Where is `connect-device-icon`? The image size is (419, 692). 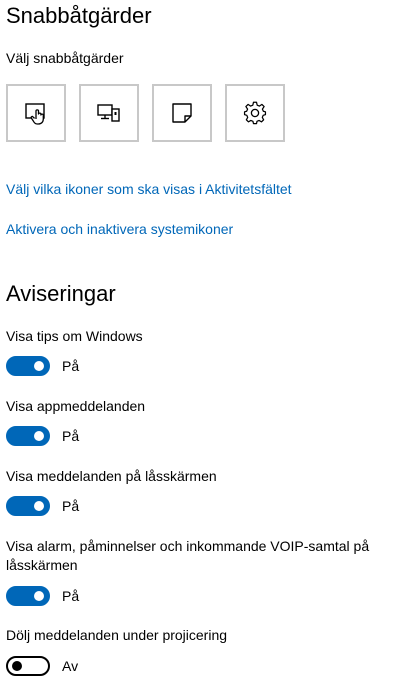 connect-device-icon is located at coordinates (108, 113).